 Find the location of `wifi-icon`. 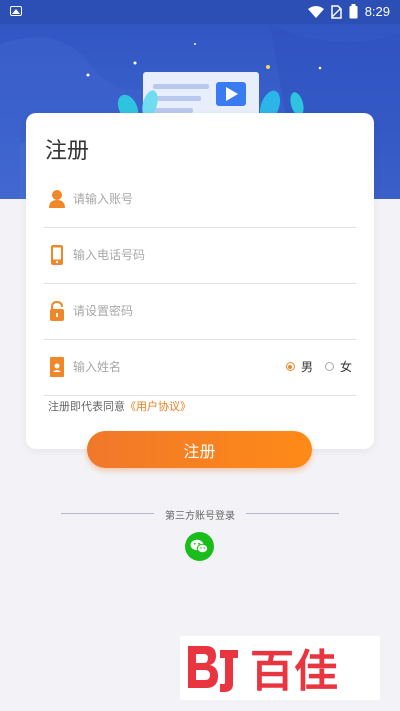

wifi-icon is located at coordinates (315, 11).